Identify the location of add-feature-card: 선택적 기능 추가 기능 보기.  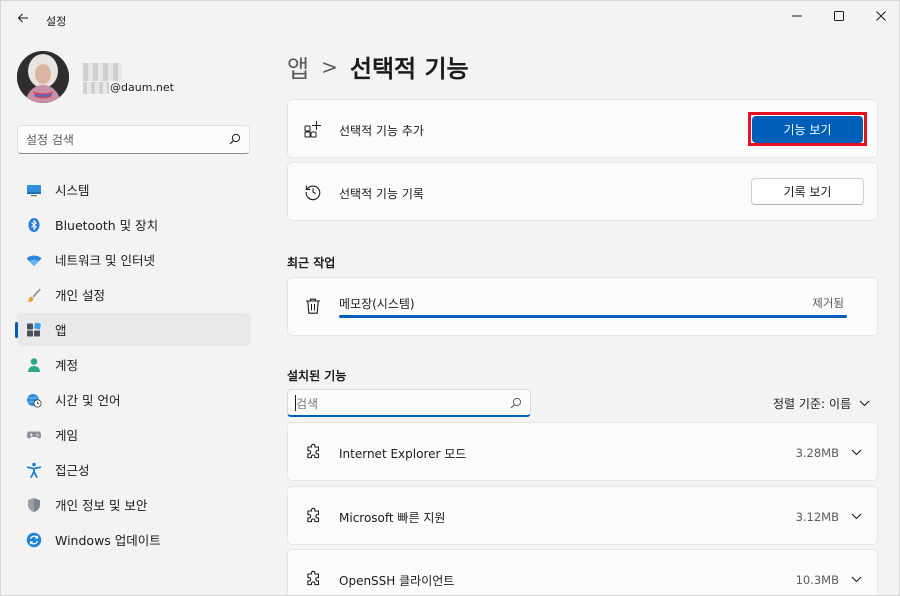
(582, 128).